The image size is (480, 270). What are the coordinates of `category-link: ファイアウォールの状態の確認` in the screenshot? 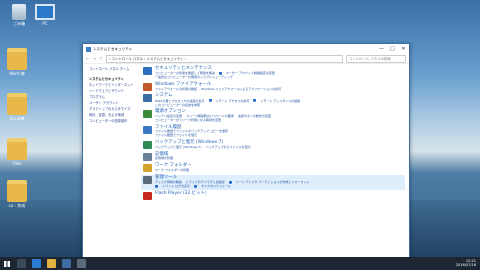 It's located at (176, 89).